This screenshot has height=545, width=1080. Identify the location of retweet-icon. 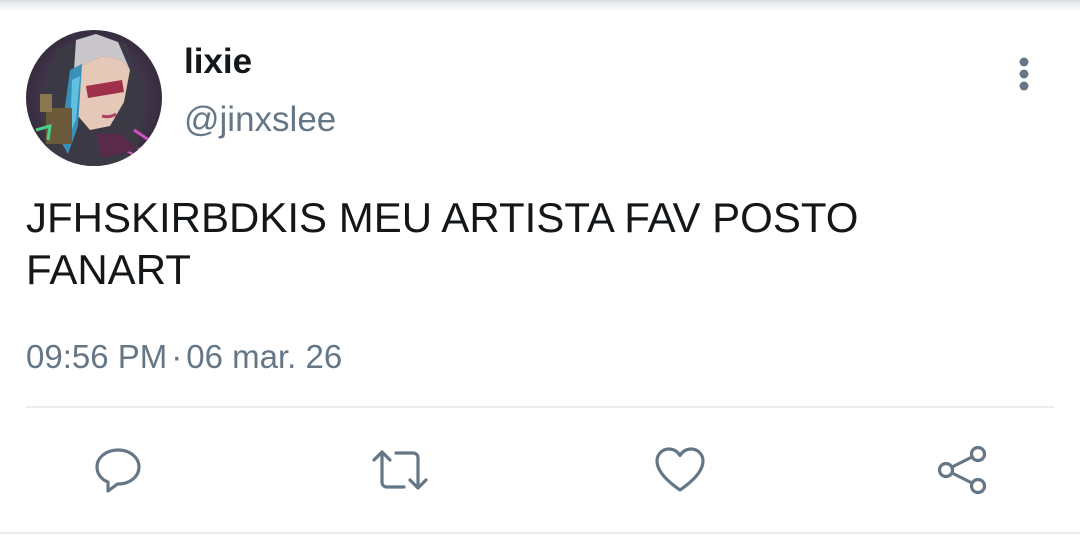
(400, 470).